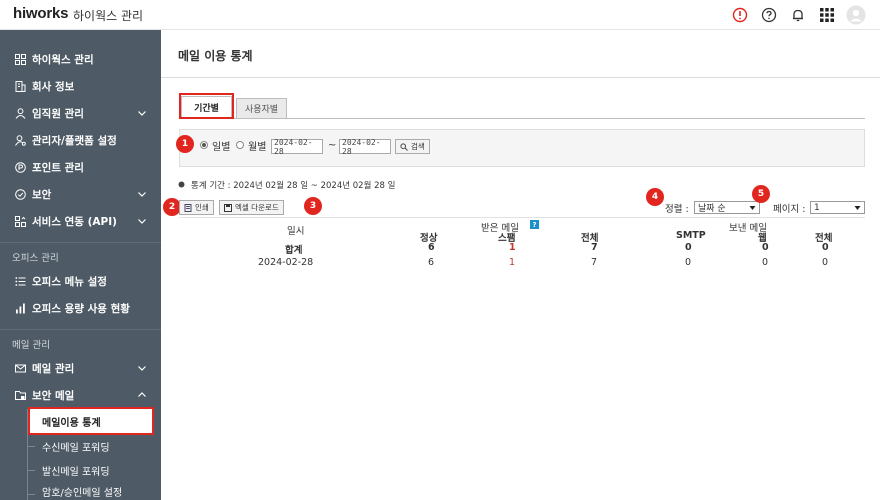 This screenshot has height=500, width=880. Describe the element at coordinates (761, 194) in the screenshot. I see `callout-badge-5: 5` at that location.